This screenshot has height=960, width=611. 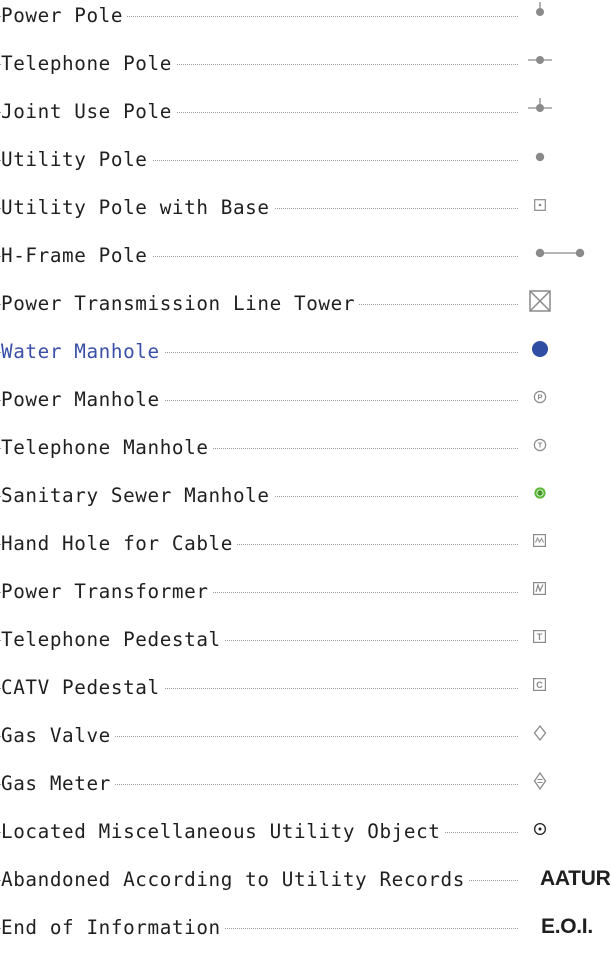 I want to click on legend-label: Hand Hole for Cable, so click(x=119, y=544).